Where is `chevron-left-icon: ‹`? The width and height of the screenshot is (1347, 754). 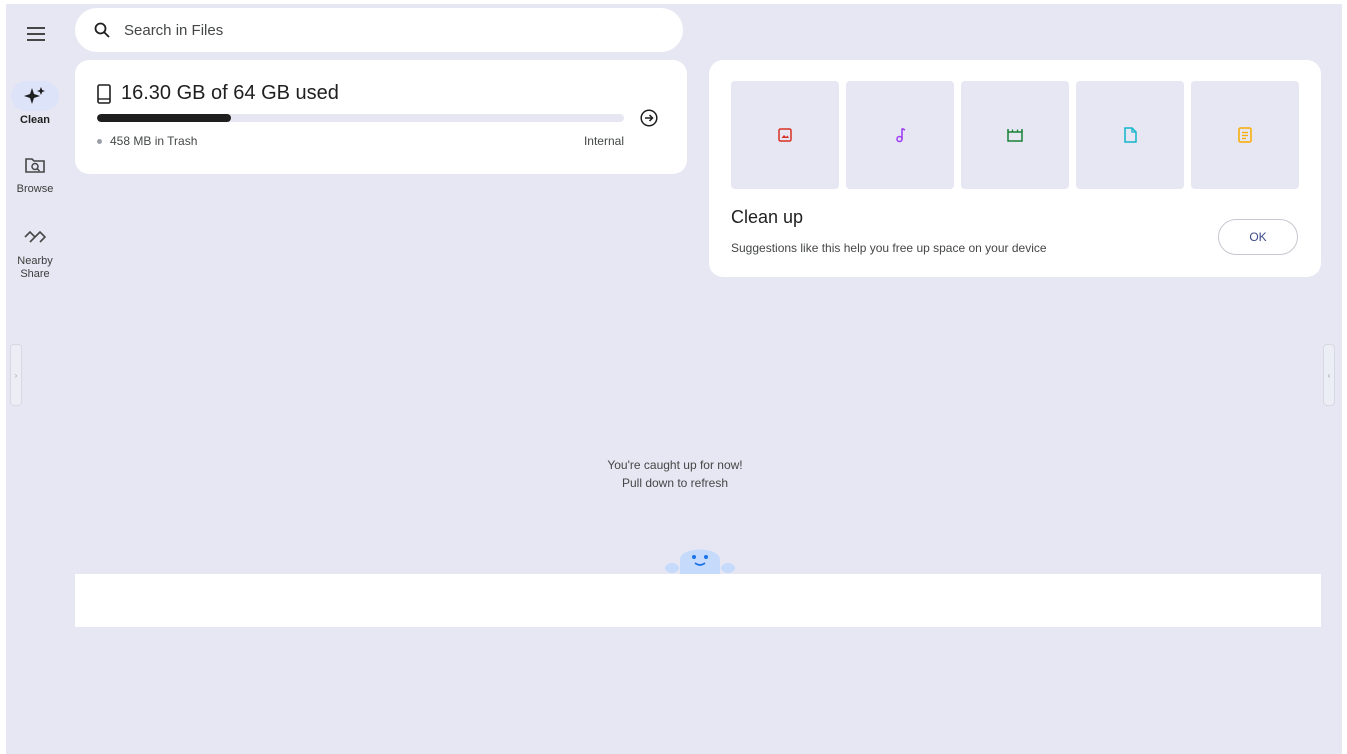 chevron-left-icon: ‹ is located at coordinates (1329, 375).